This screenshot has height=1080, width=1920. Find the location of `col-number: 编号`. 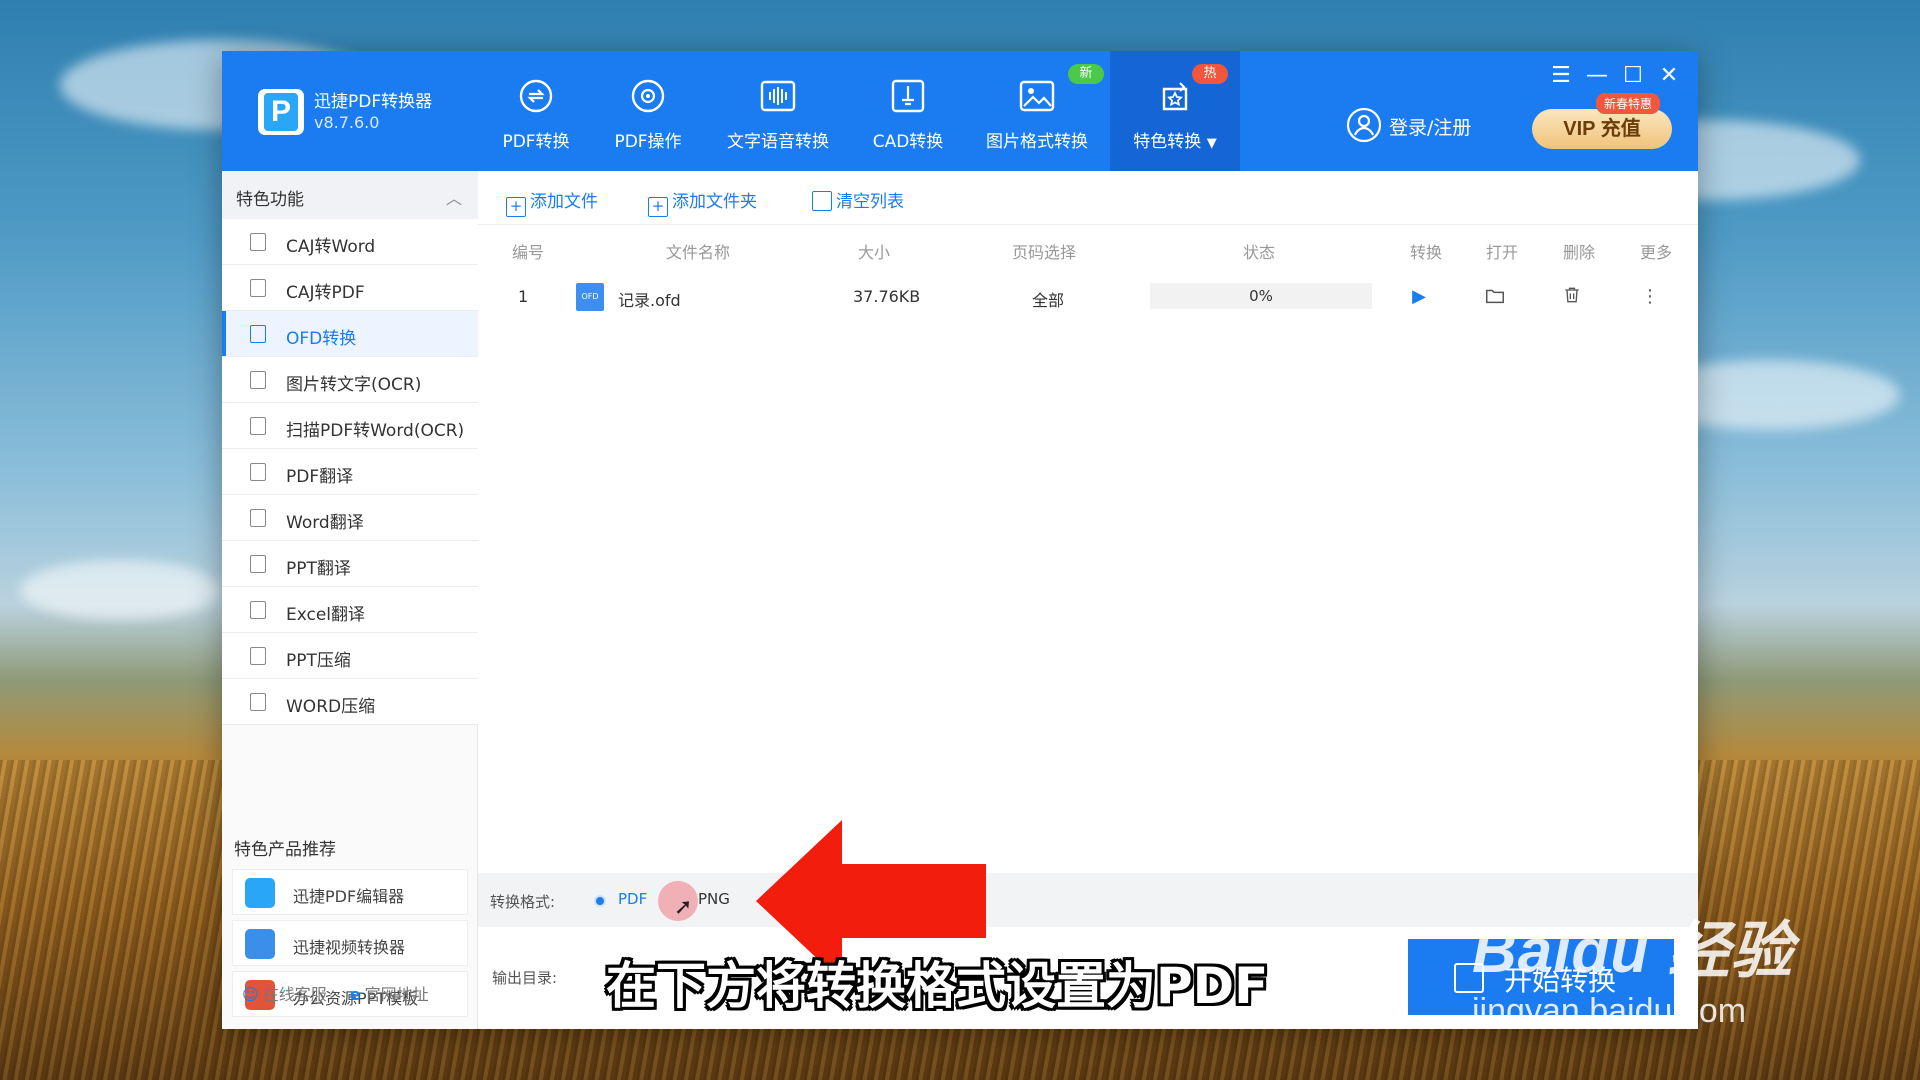

col-number: 编号 is located at coordinates (528, 252).